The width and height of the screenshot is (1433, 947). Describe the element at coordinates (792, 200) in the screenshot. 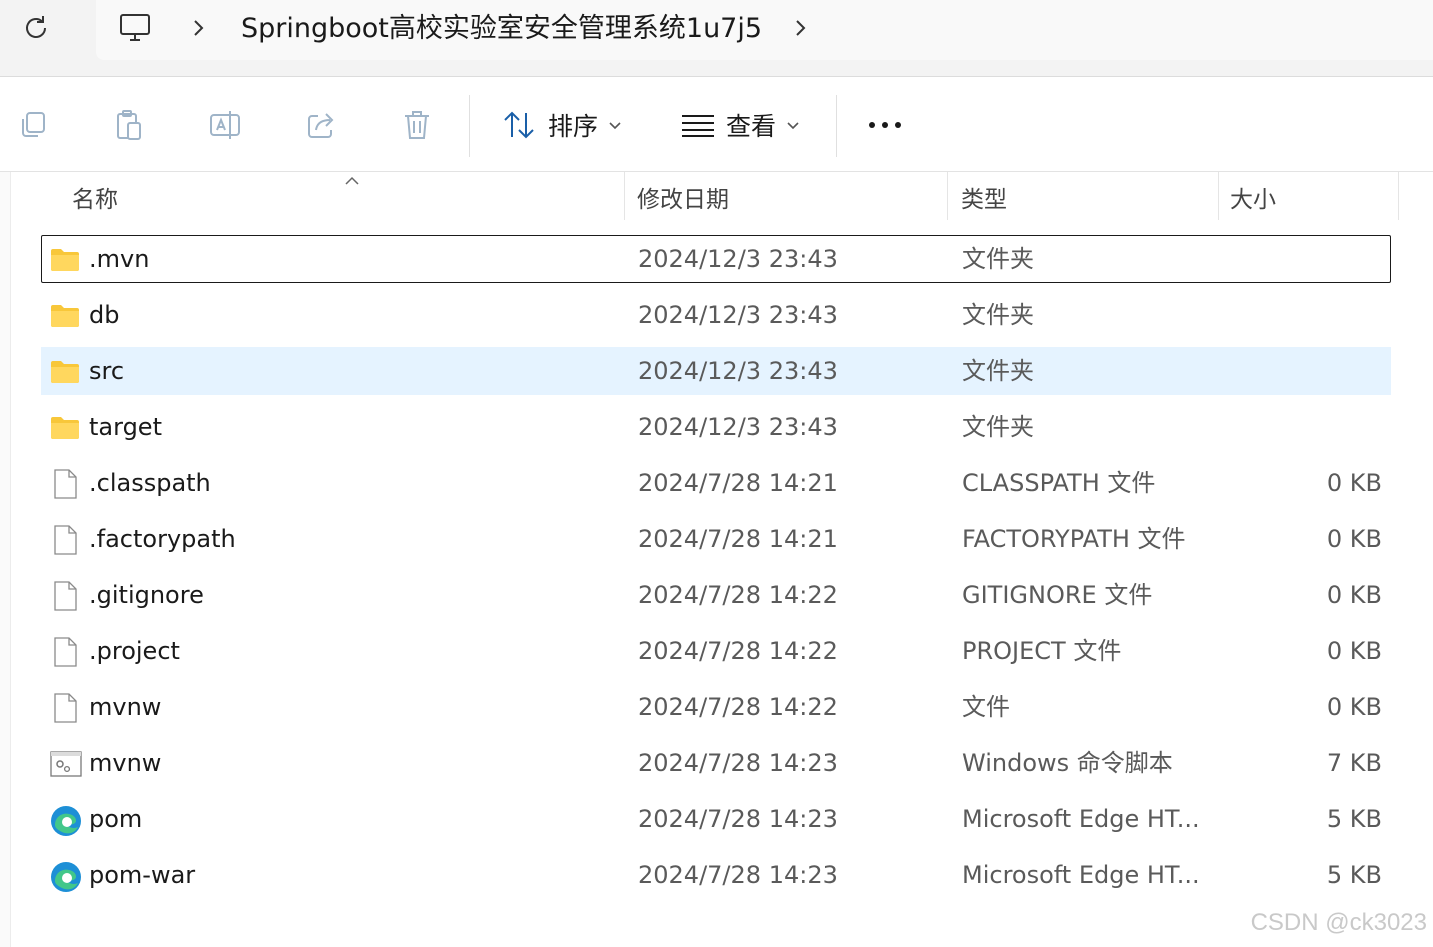

I see `column-header-date: 修改日期` at that location.